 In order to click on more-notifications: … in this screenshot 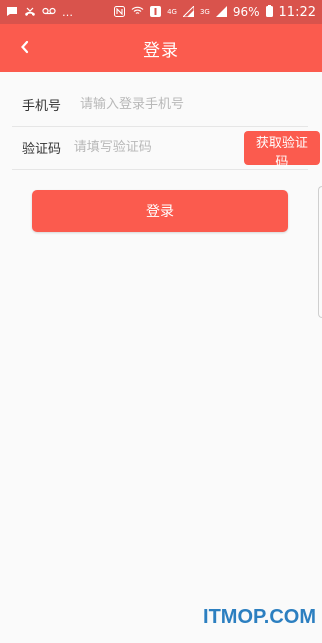, I will do `click(67, 12)`.